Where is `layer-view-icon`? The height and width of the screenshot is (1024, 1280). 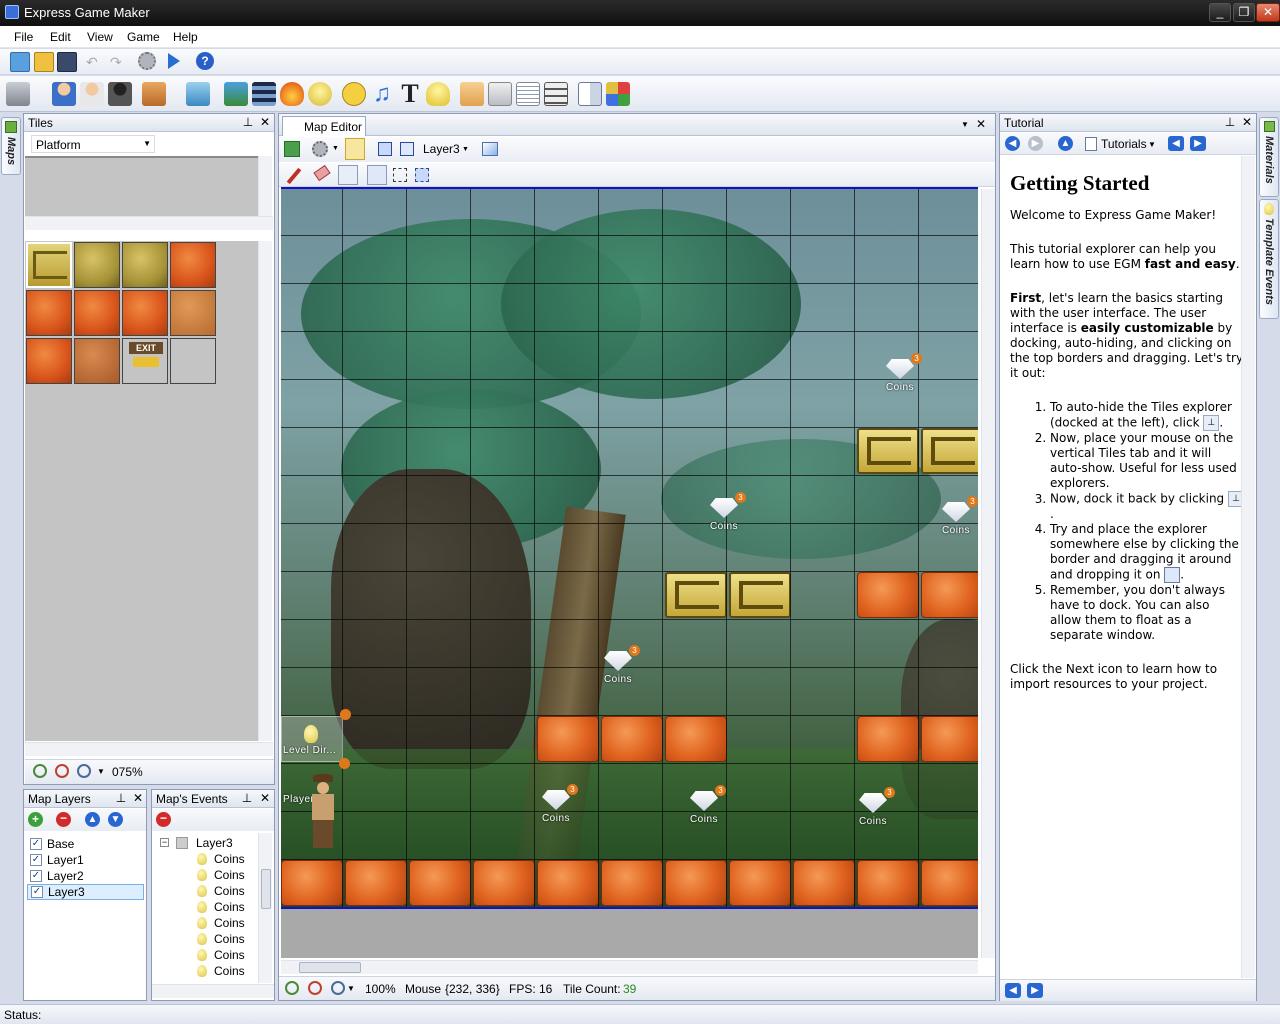
layer-view-icon is located at coordinates (385, 149).